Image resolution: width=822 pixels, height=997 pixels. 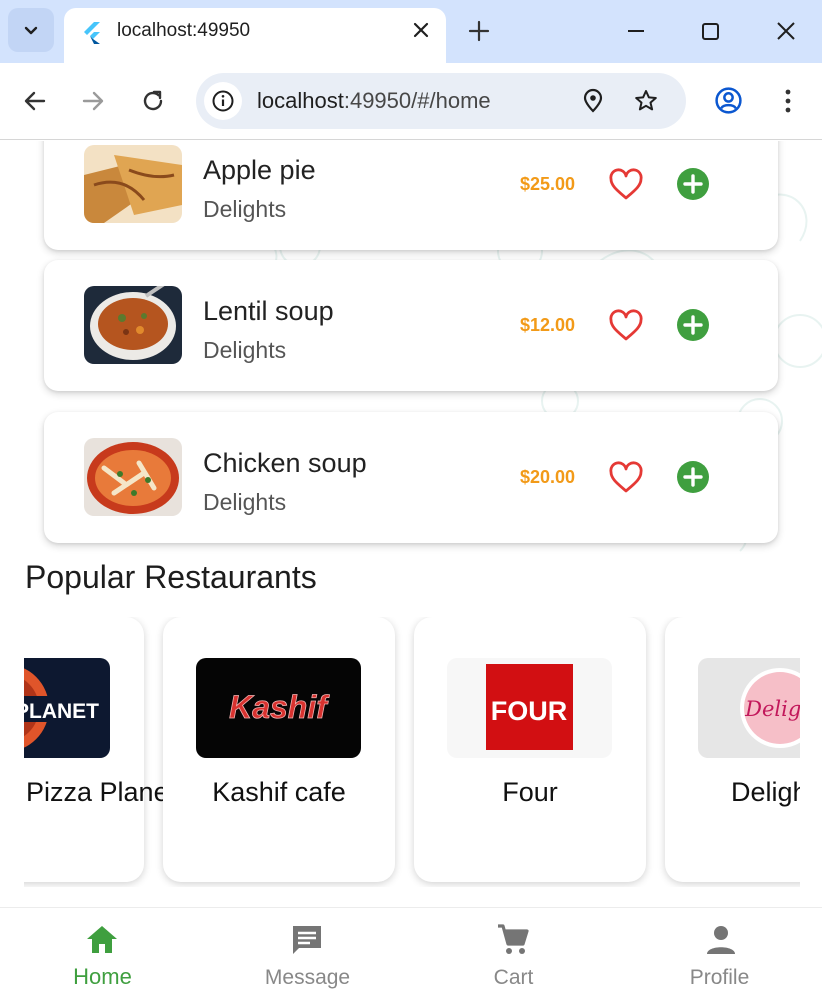 I want to click on person-icon, so click(x=721, y=940).